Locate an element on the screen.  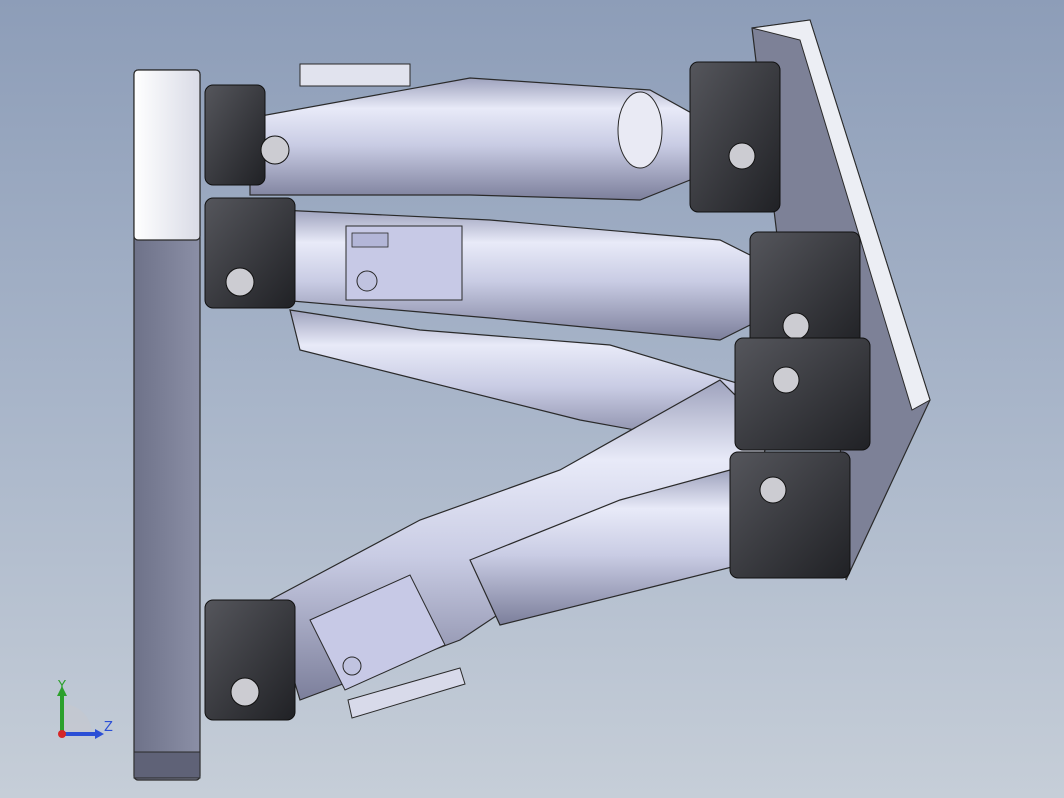
triad-quadrant is located at coordinates (77, 719).